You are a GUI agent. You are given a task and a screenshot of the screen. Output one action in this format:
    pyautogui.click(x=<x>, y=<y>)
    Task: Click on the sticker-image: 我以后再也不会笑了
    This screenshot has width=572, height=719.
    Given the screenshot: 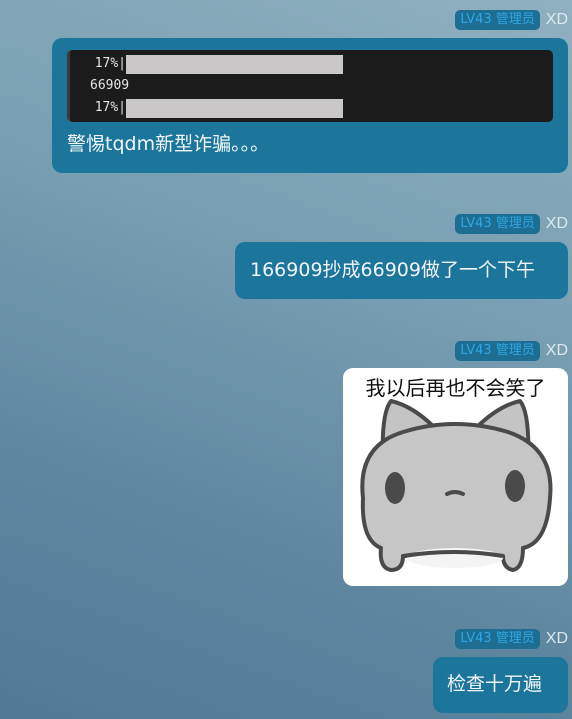 What is the action you would take?
    pyautogui.click(x=455, y=477)
    